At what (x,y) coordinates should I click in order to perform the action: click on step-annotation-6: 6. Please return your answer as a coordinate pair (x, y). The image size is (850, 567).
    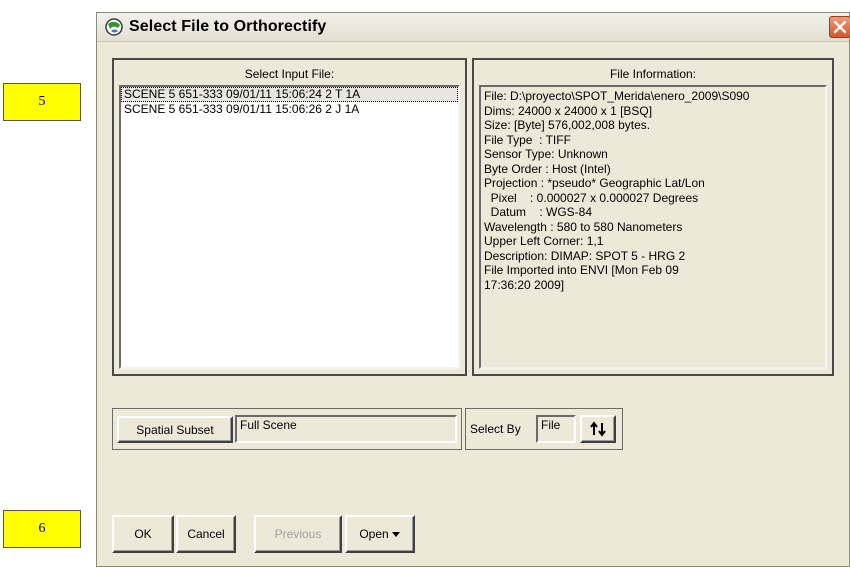
    Looking at the image, I should click on (42, 529).